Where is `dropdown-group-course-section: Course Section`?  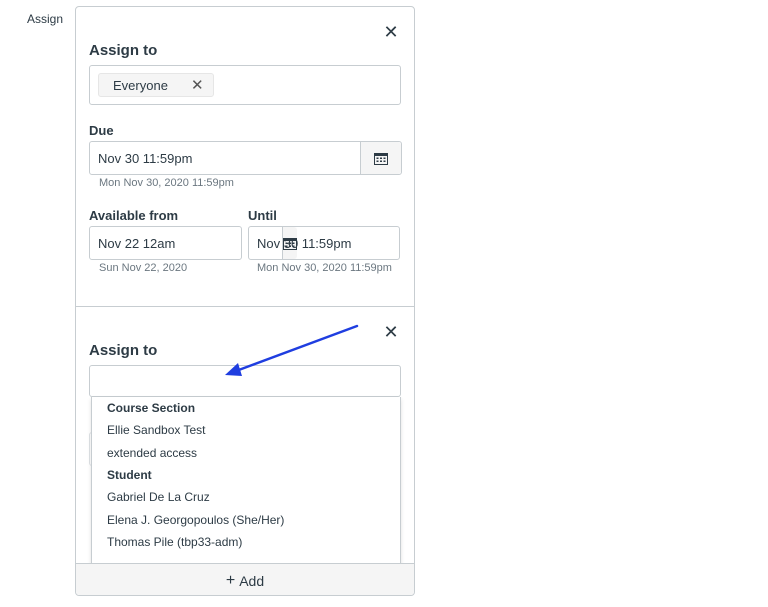
dropdown-group-course-section: Course Section is located at coordinates (151, 408).